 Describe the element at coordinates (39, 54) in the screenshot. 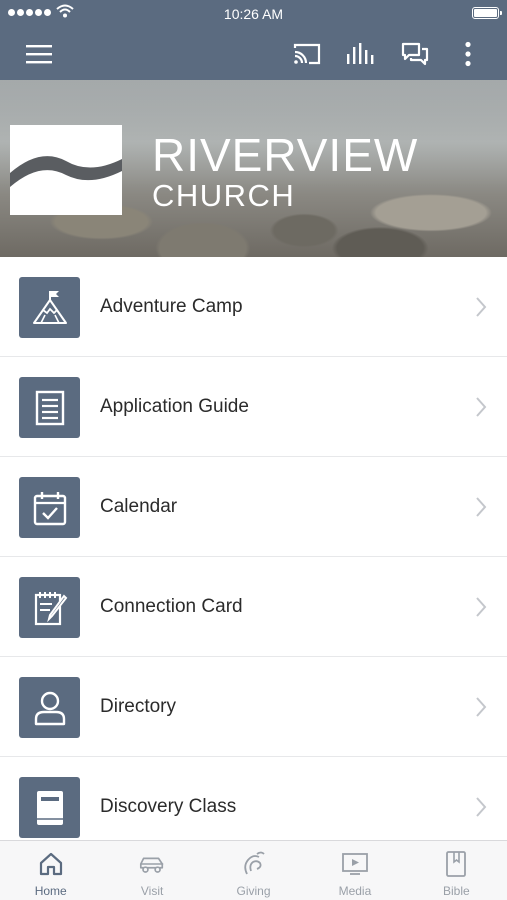

I see `hamburger-menu-icon` at that location.